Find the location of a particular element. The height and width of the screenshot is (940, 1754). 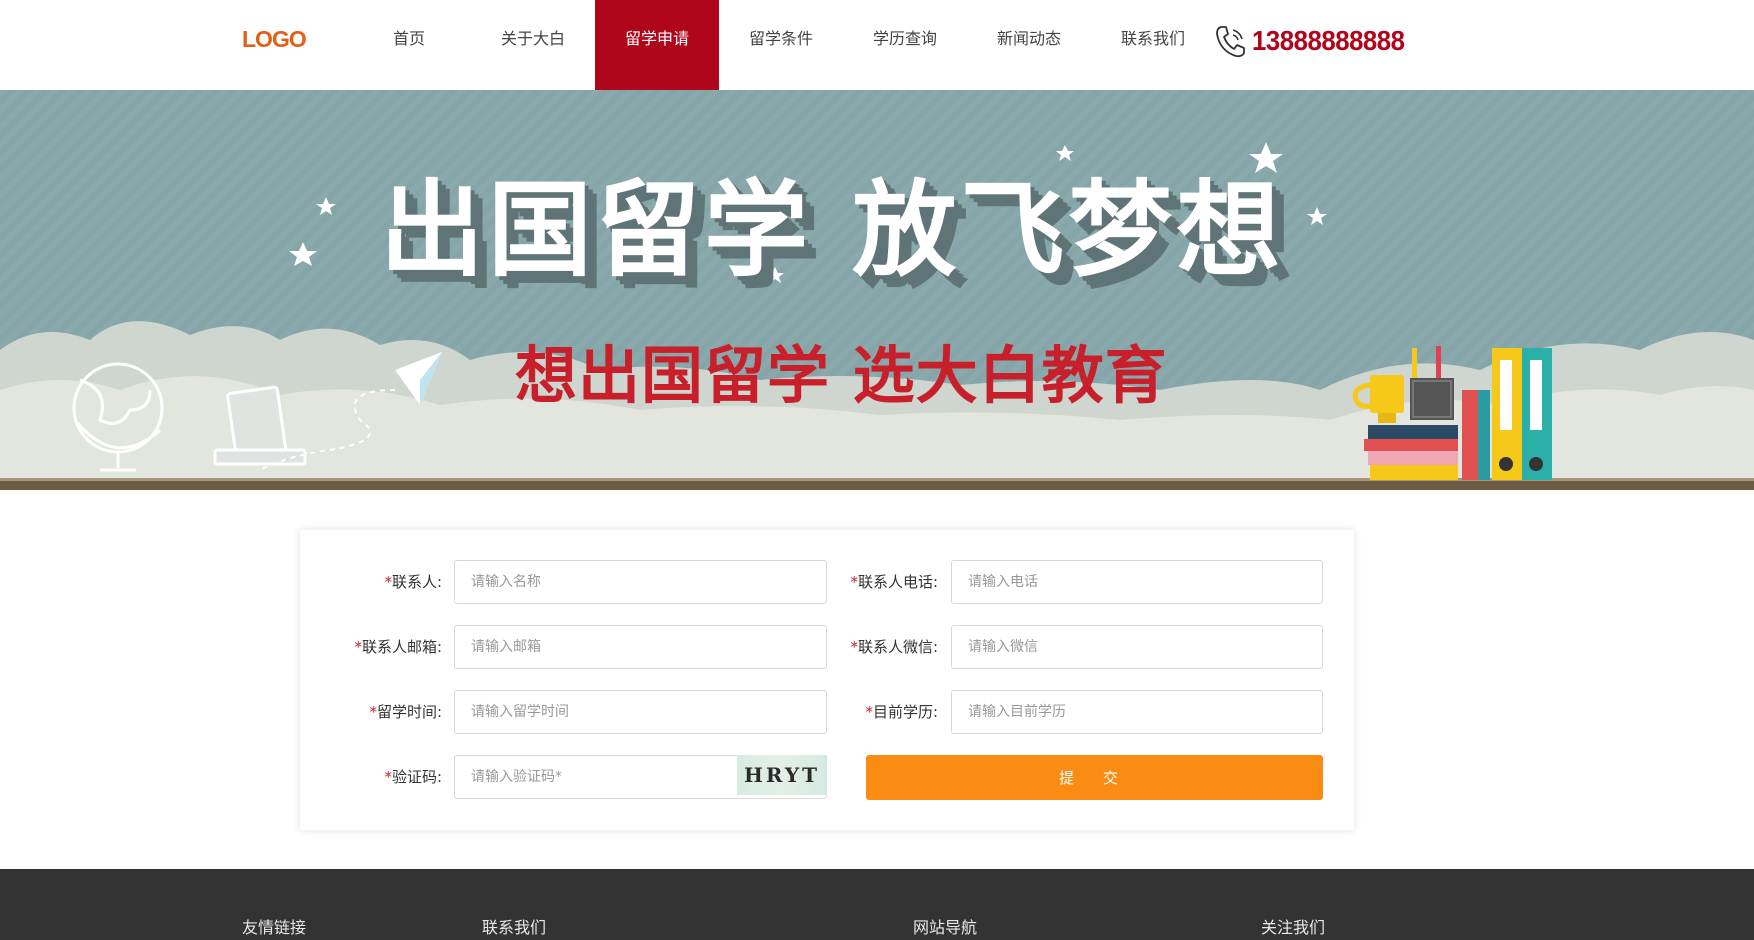

nav-item-degree-query: 学历查询 is located at coordinates (905, 45).